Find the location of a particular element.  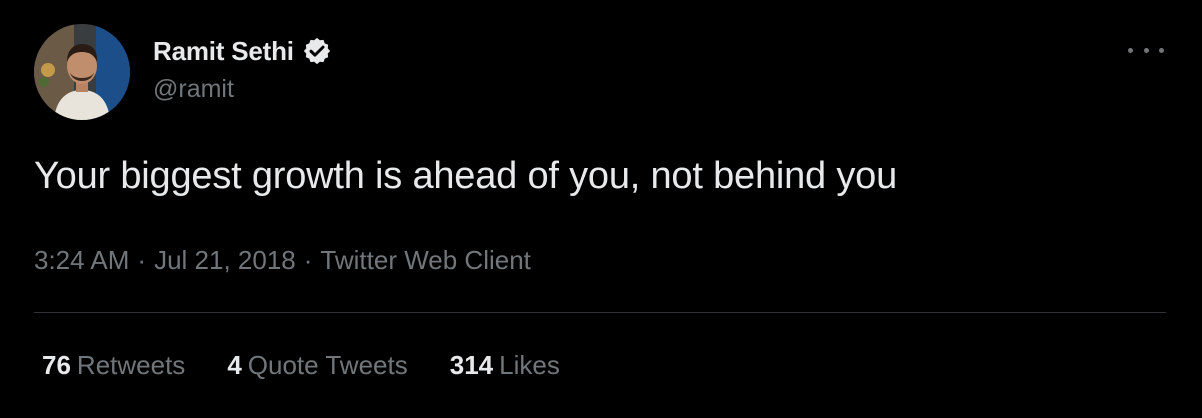

author-name-row: Ramit Sethi is located at coordinates (242, 51).